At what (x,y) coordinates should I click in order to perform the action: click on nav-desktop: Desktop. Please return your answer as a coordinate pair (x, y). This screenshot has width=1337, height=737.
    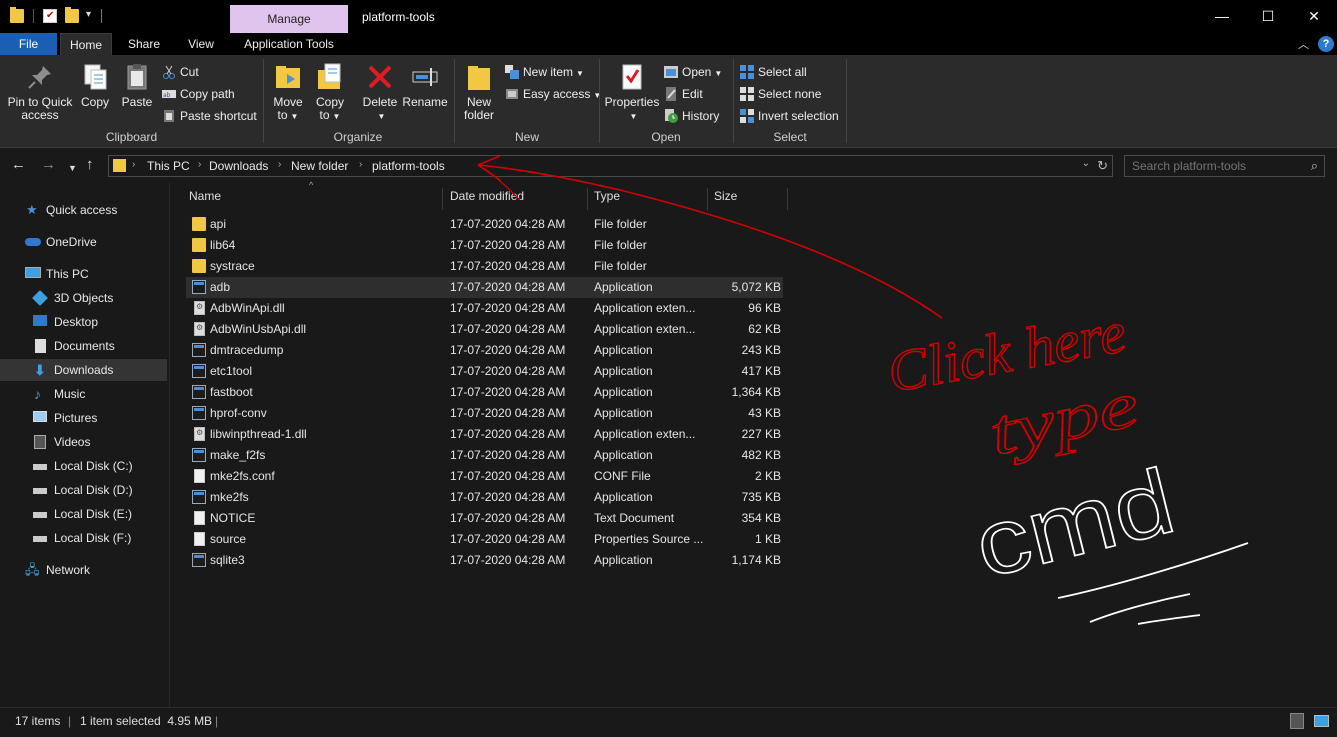
    Looking at the image, I should click on (83, 322).